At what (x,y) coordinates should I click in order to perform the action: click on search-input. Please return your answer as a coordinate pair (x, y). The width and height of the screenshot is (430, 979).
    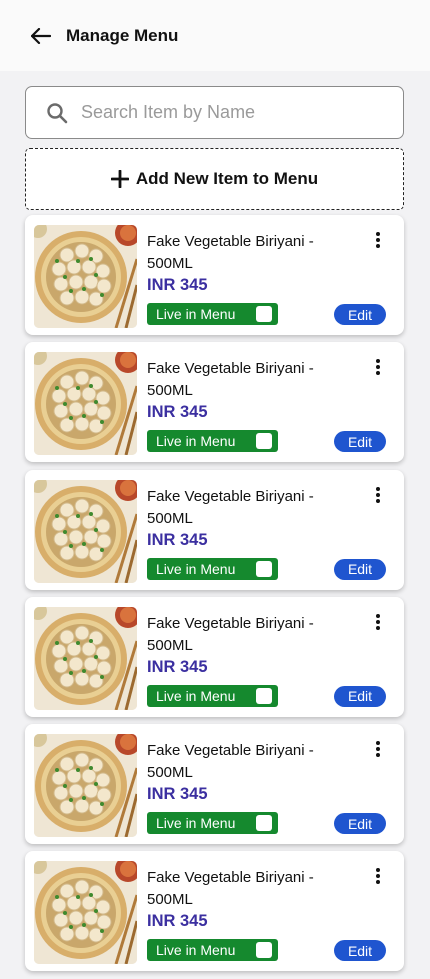
    Looking at the image, I should click on (231, 112).